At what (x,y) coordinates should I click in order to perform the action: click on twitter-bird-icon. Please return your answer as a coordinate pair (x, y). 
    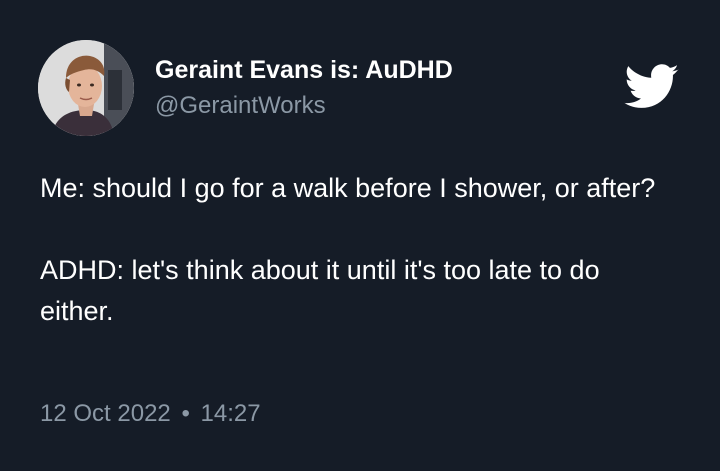
    Looking at the image, I should click on (652, 87).